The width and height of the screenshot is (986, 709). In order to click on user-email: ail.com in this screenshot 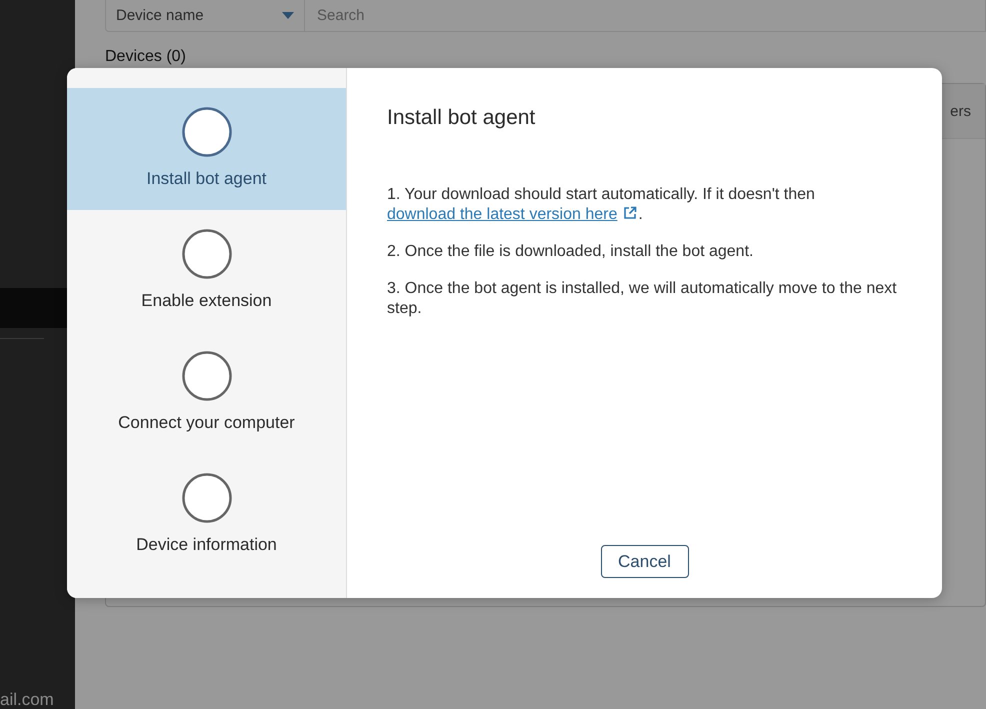, I will do `click(27, 700)`.